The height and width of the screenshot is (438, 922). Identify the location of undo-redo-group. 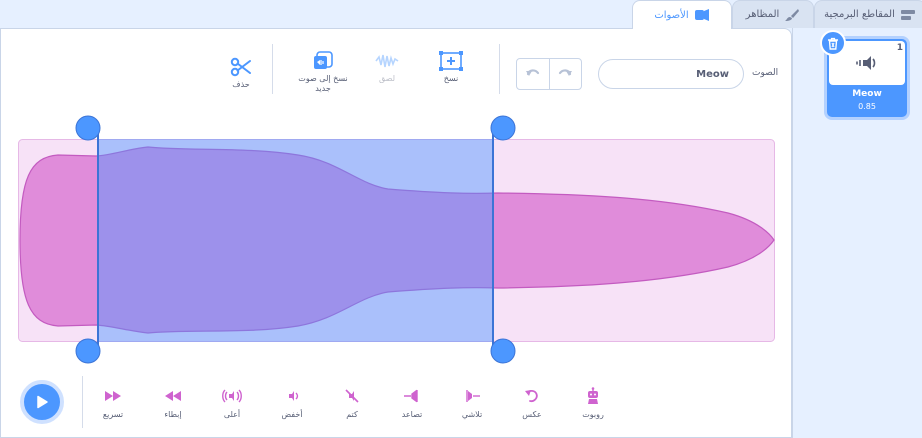
(549, 74).